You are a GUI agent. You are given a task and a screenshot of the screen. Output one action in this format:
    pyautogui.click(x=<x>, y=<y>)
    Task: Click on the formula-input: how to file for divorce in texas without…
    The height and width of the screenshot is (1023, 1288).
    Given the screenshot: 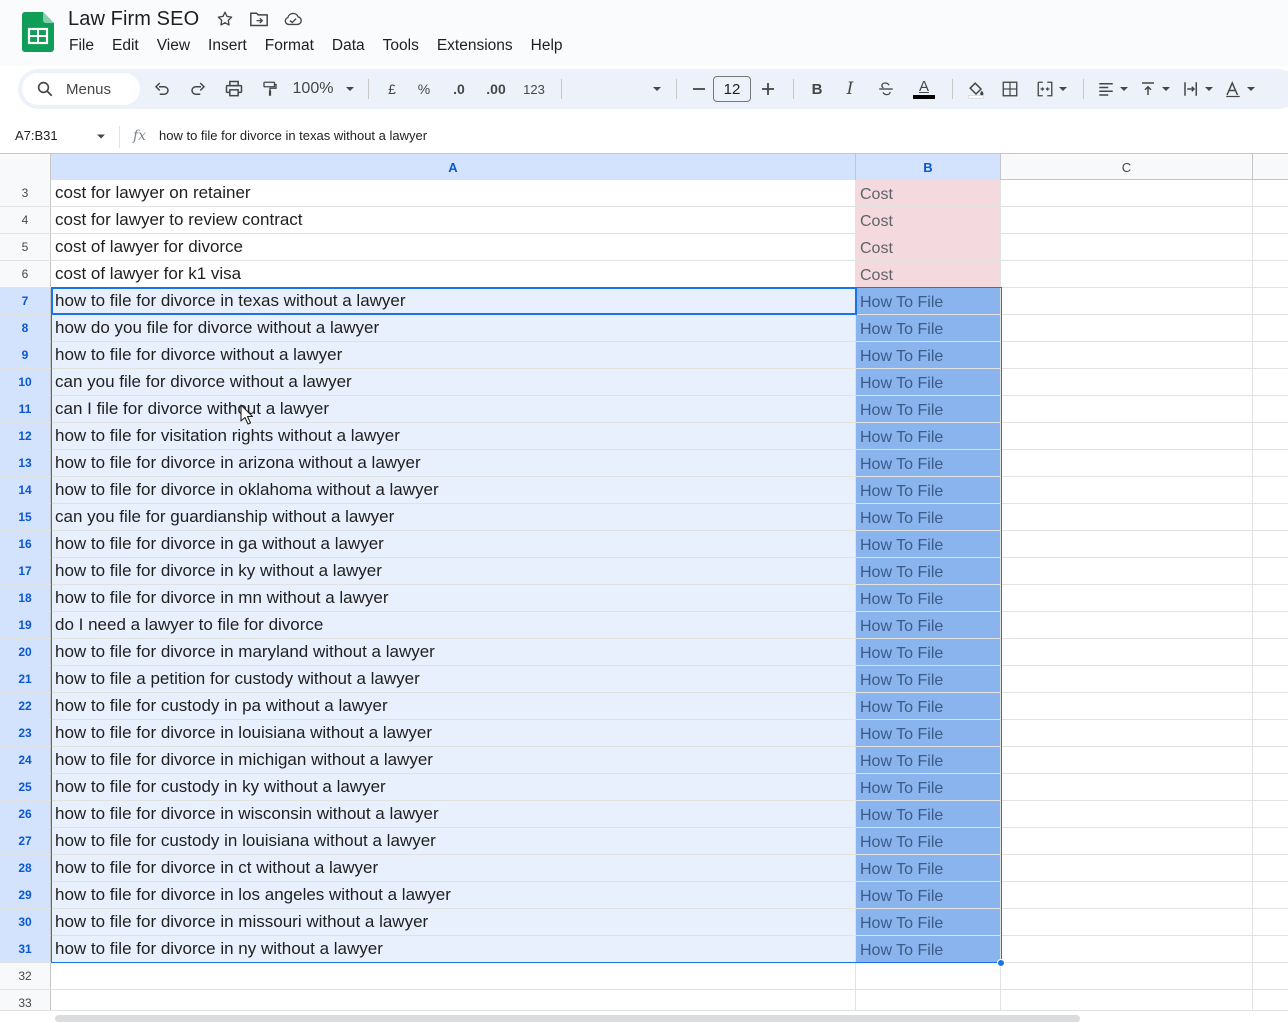 What is the action you would take?
    pyautogui.click(x=293, y=135)
    